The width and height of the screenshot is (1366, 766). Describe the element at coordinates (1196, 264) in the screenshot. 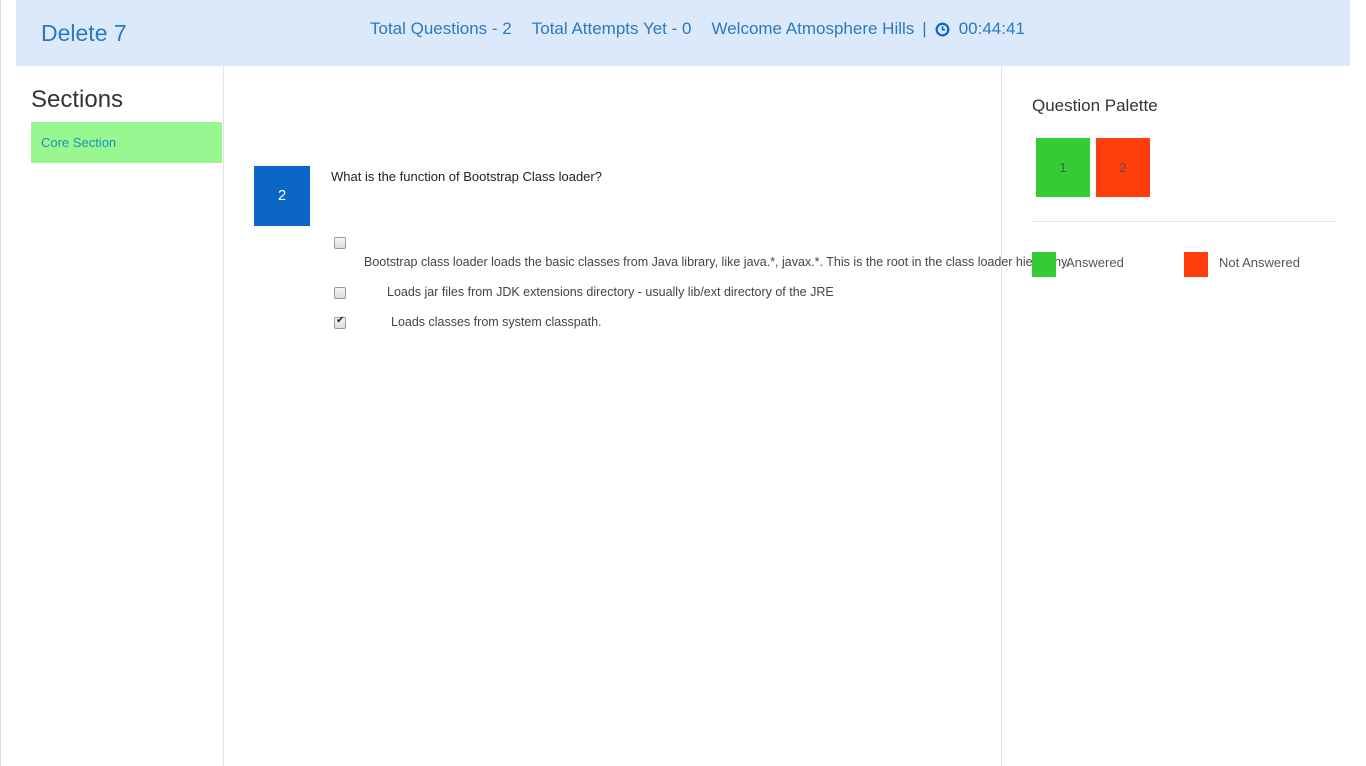

I see `legend-not-answered-swatch` at that location.